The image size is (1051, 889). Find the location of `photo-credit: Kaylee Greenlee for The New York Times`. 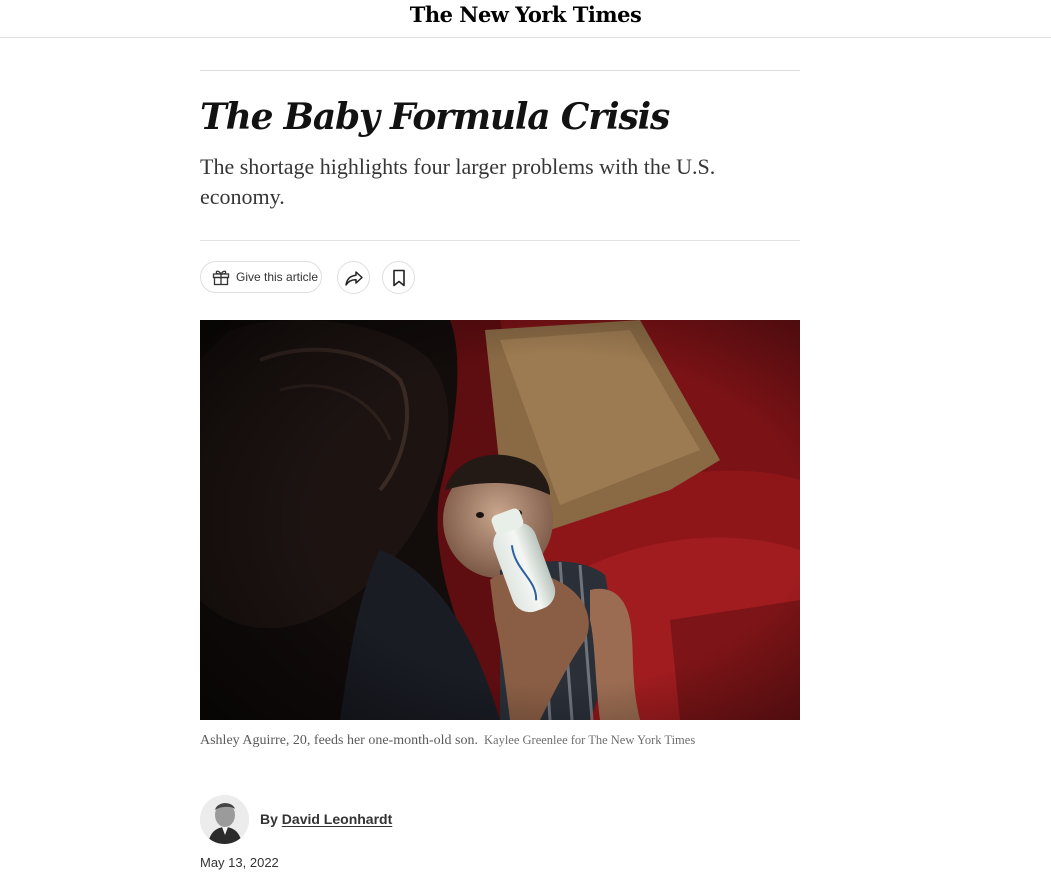

photo-credit: Kaylee Greenlee for The New York Times is located at coordinates (590, 740).